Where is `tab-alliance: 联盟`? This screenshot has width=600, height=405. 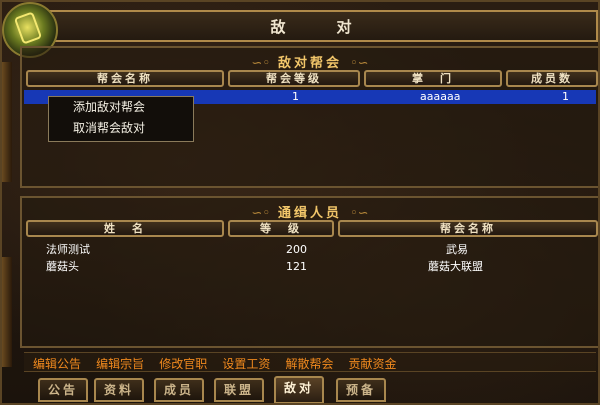 tab-alliance: 联盟 is located at coordinates (239, 390).